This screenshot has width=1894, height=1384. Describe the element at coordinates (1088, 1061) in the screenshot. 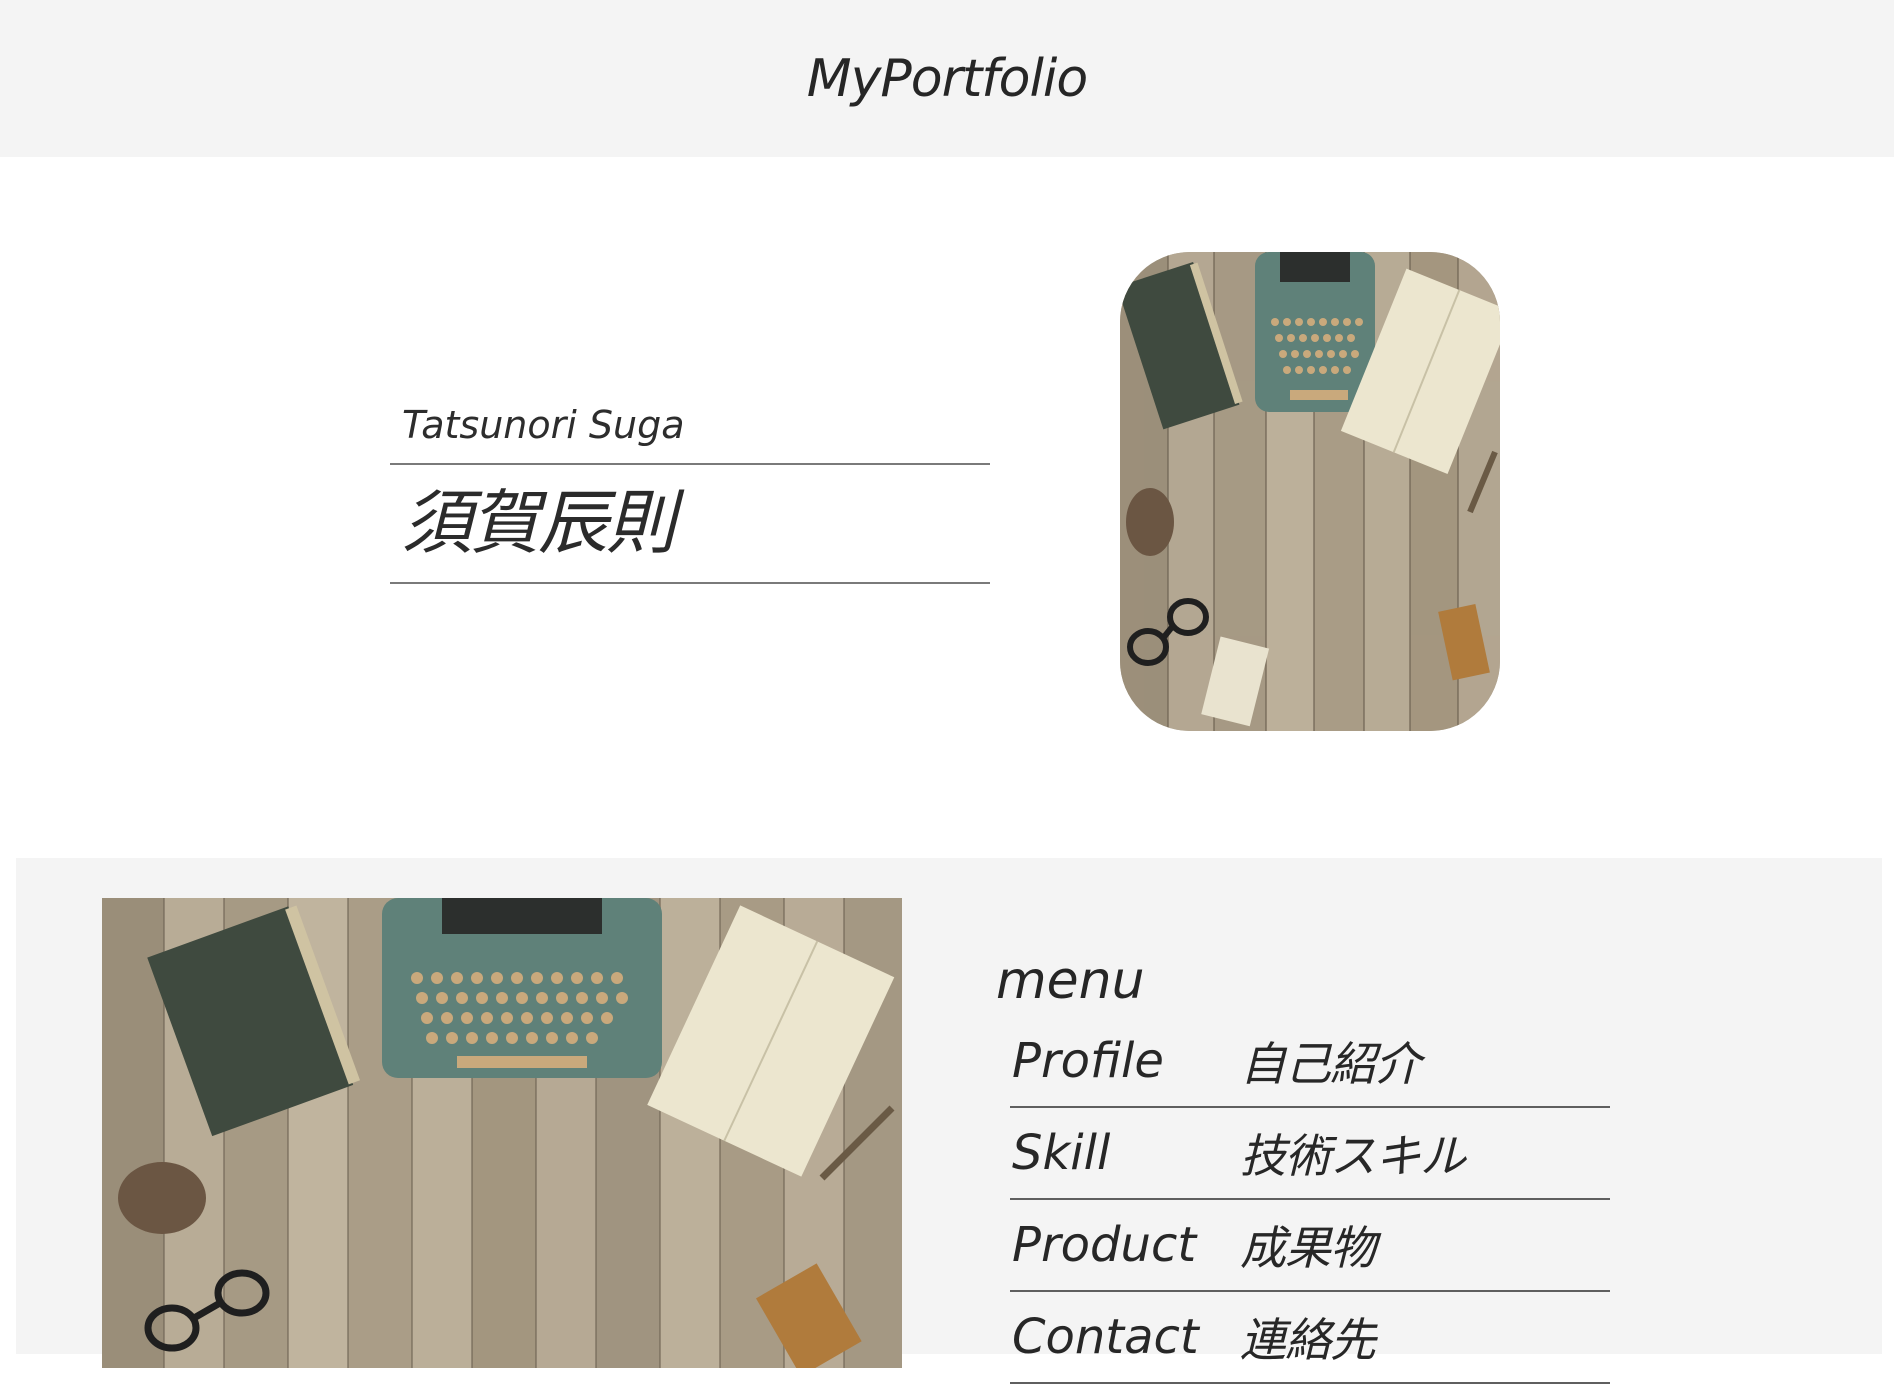

I see `menu-item-en: Profile` at that location.